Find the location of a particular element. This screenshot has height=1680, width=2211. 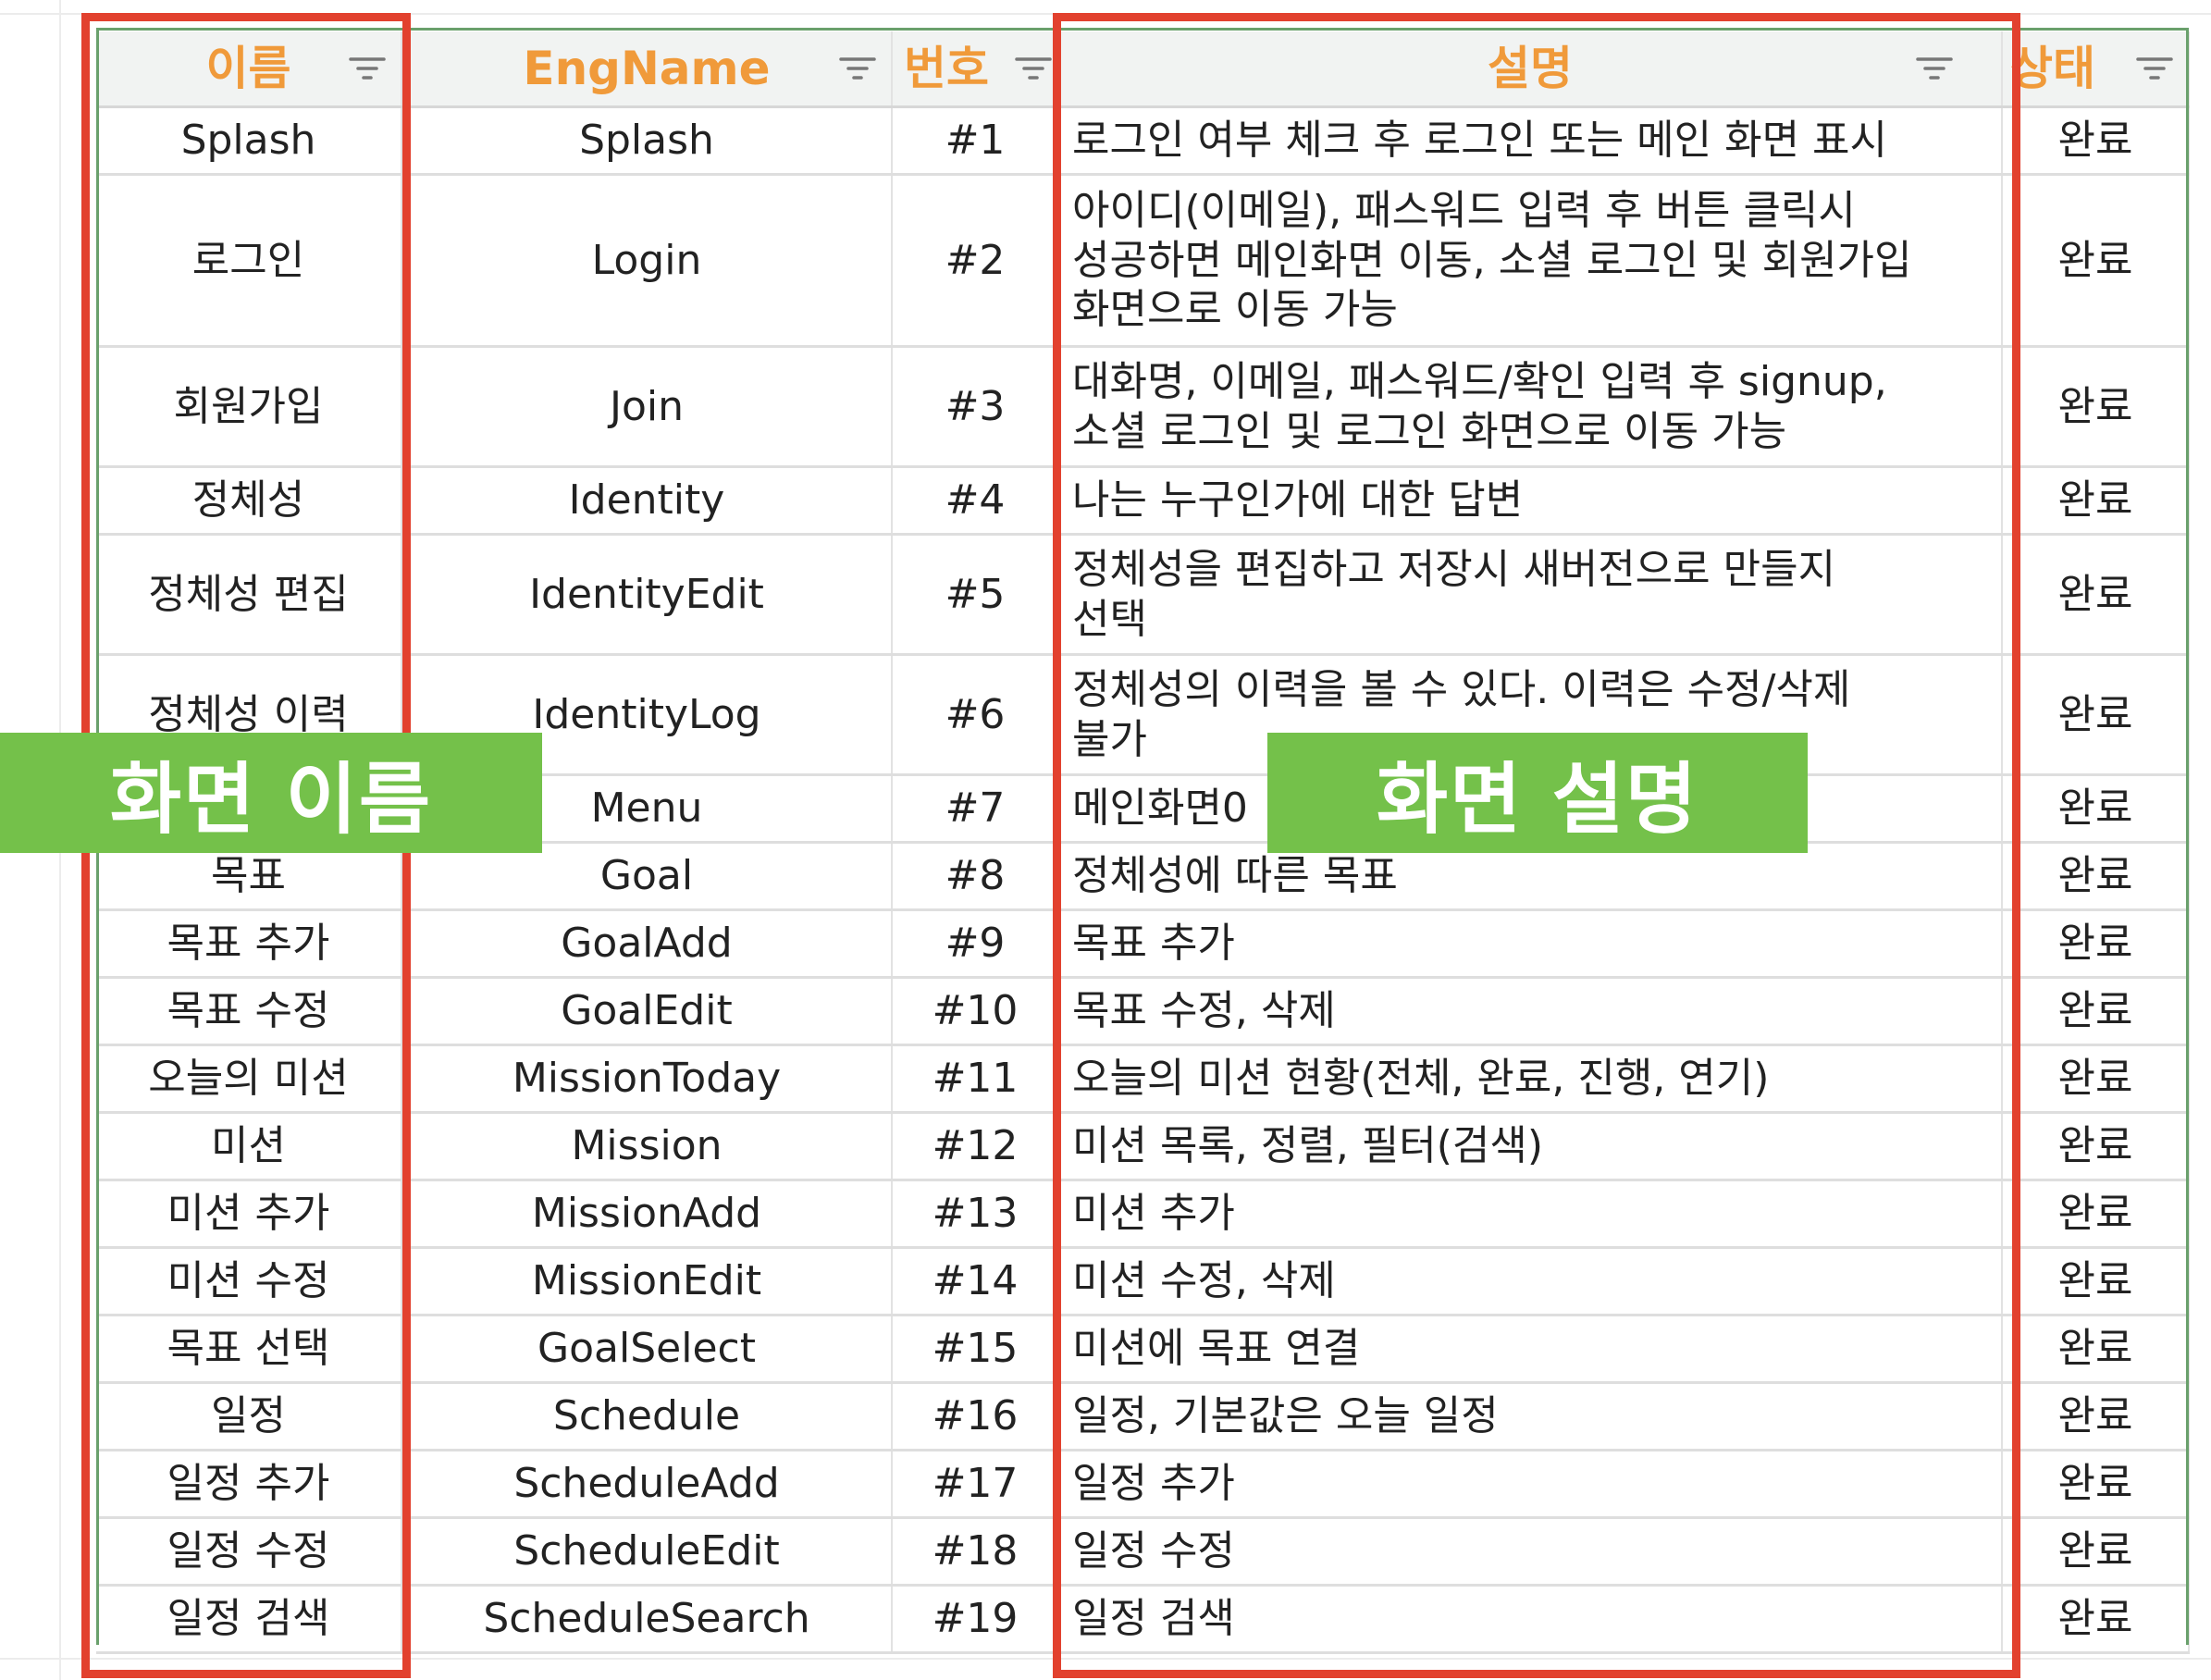

cell-number: #12 is located at coordinates (975, 1146).